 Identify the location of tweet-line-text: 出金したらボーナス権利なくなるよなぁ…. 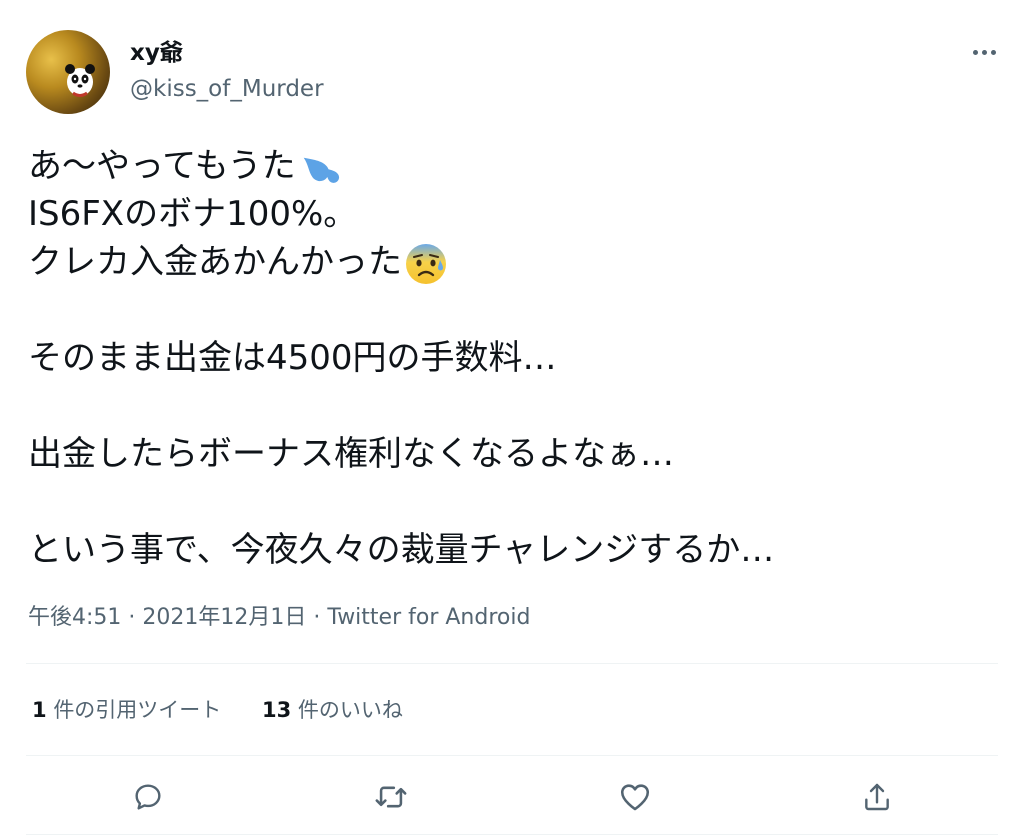
(351, 454).